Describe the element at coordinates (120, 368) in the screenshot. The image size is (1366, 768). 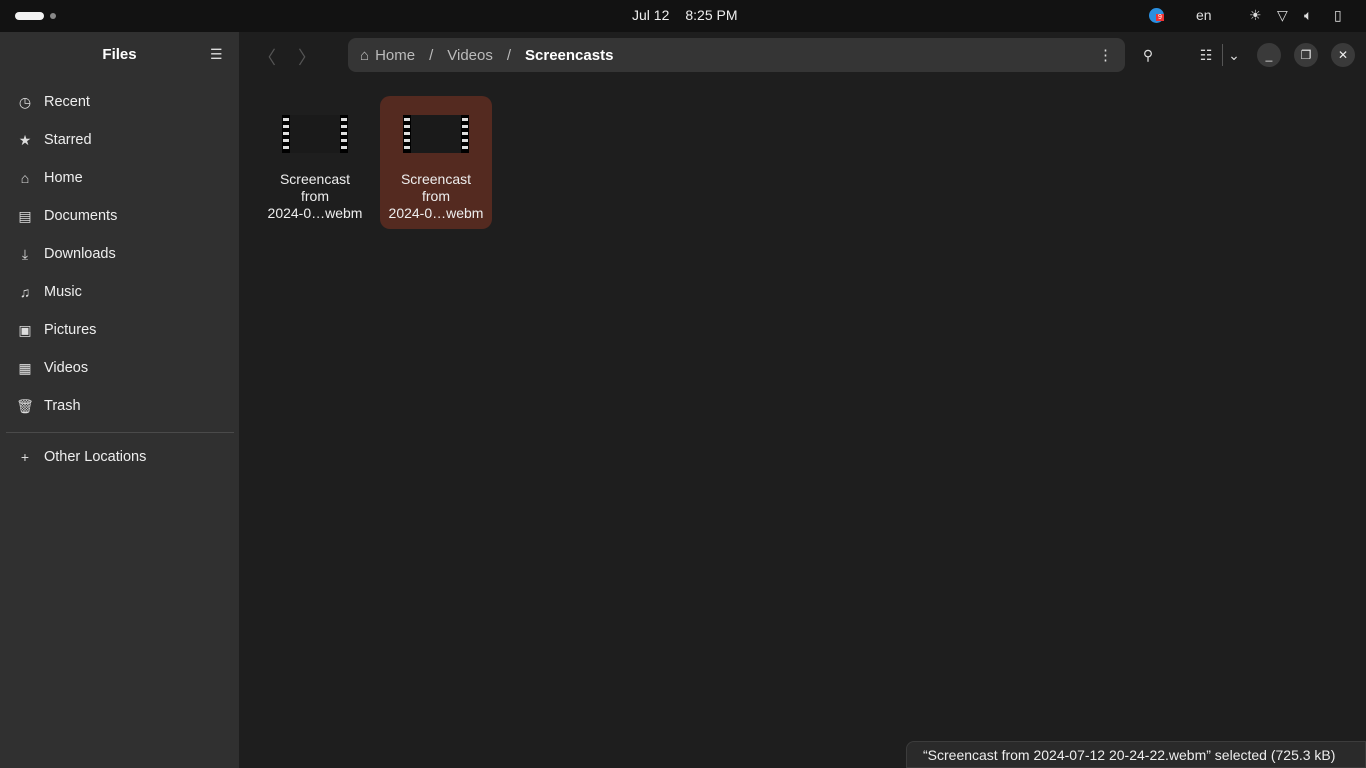
I see `sidebar-item-videos: ▦ Videos` at that location.